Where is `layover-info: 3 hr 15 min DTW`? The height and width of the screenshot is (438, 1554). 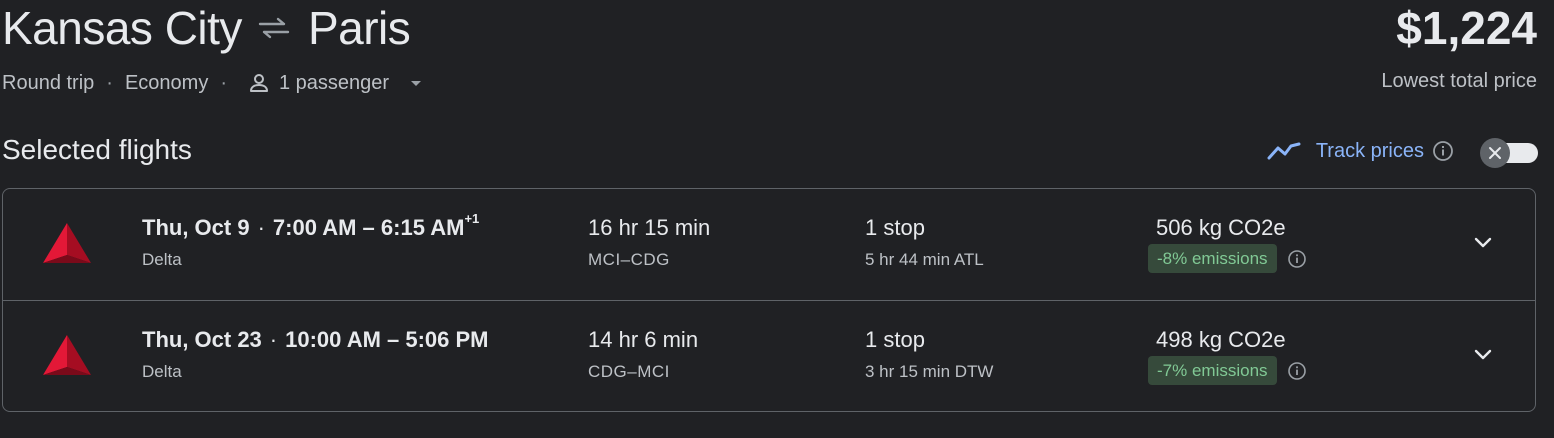 layover-info: 3 hr 15 min DTW is located at coordinates (929, 371).